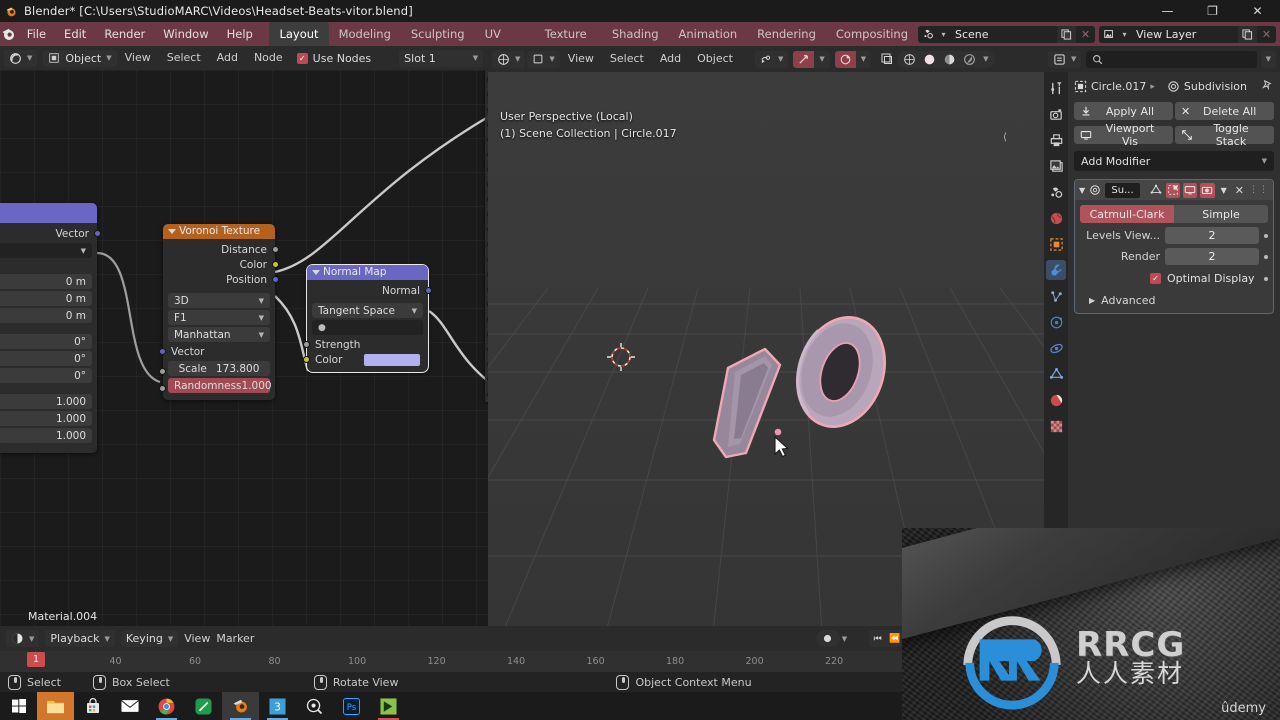  I want to click on remove-modifier-icon: ✕, so click(1239, 190).